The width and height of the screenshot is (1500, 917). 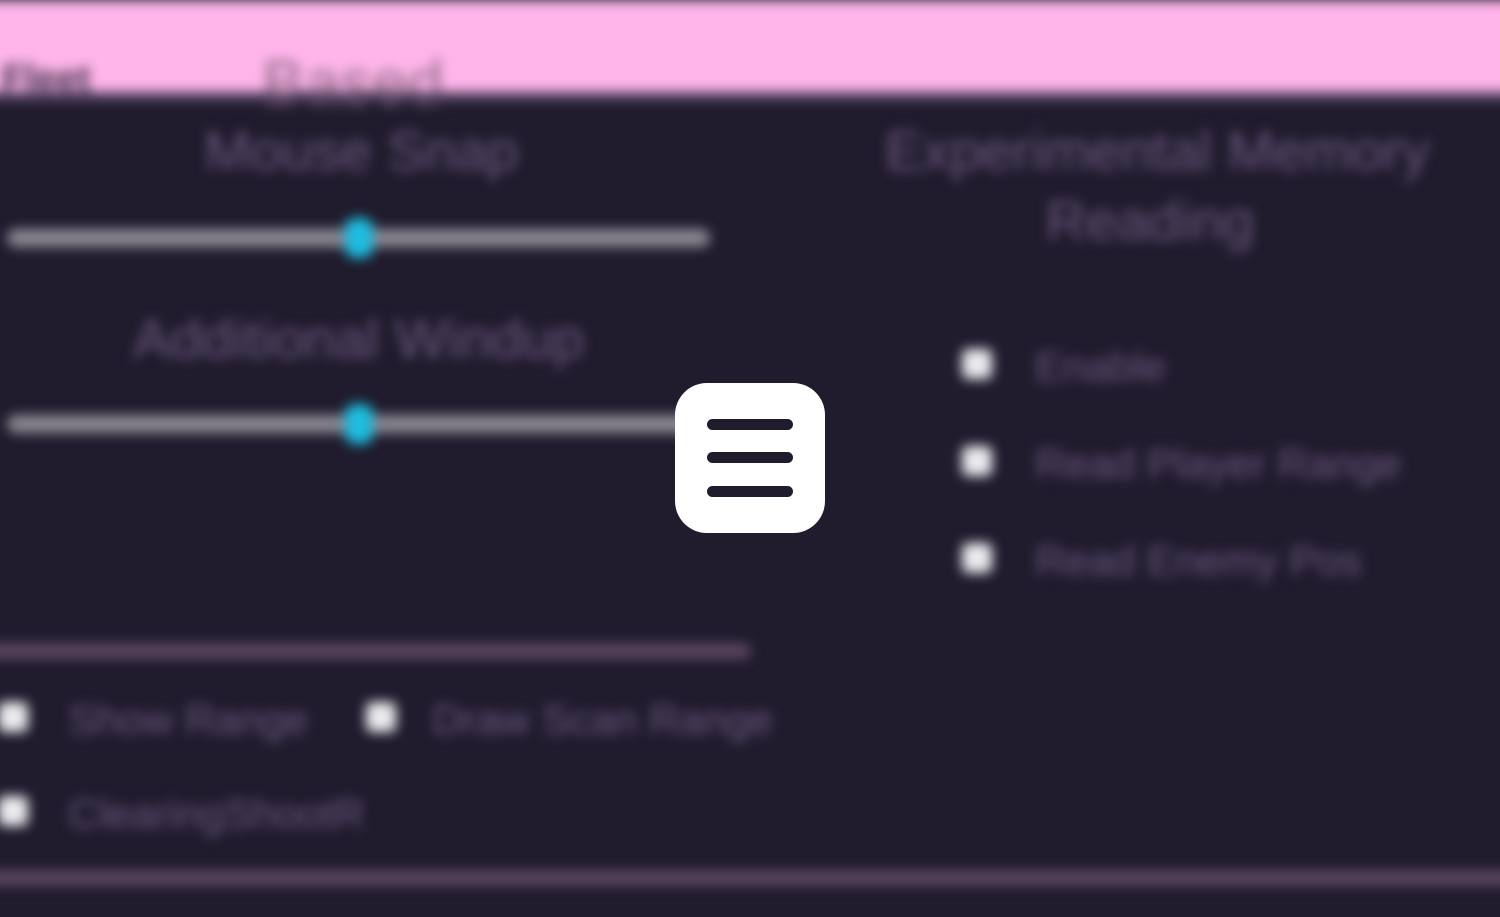 I want to click on draw-scan-range-label: Draw Scan Range, so click(x=602, y=719).